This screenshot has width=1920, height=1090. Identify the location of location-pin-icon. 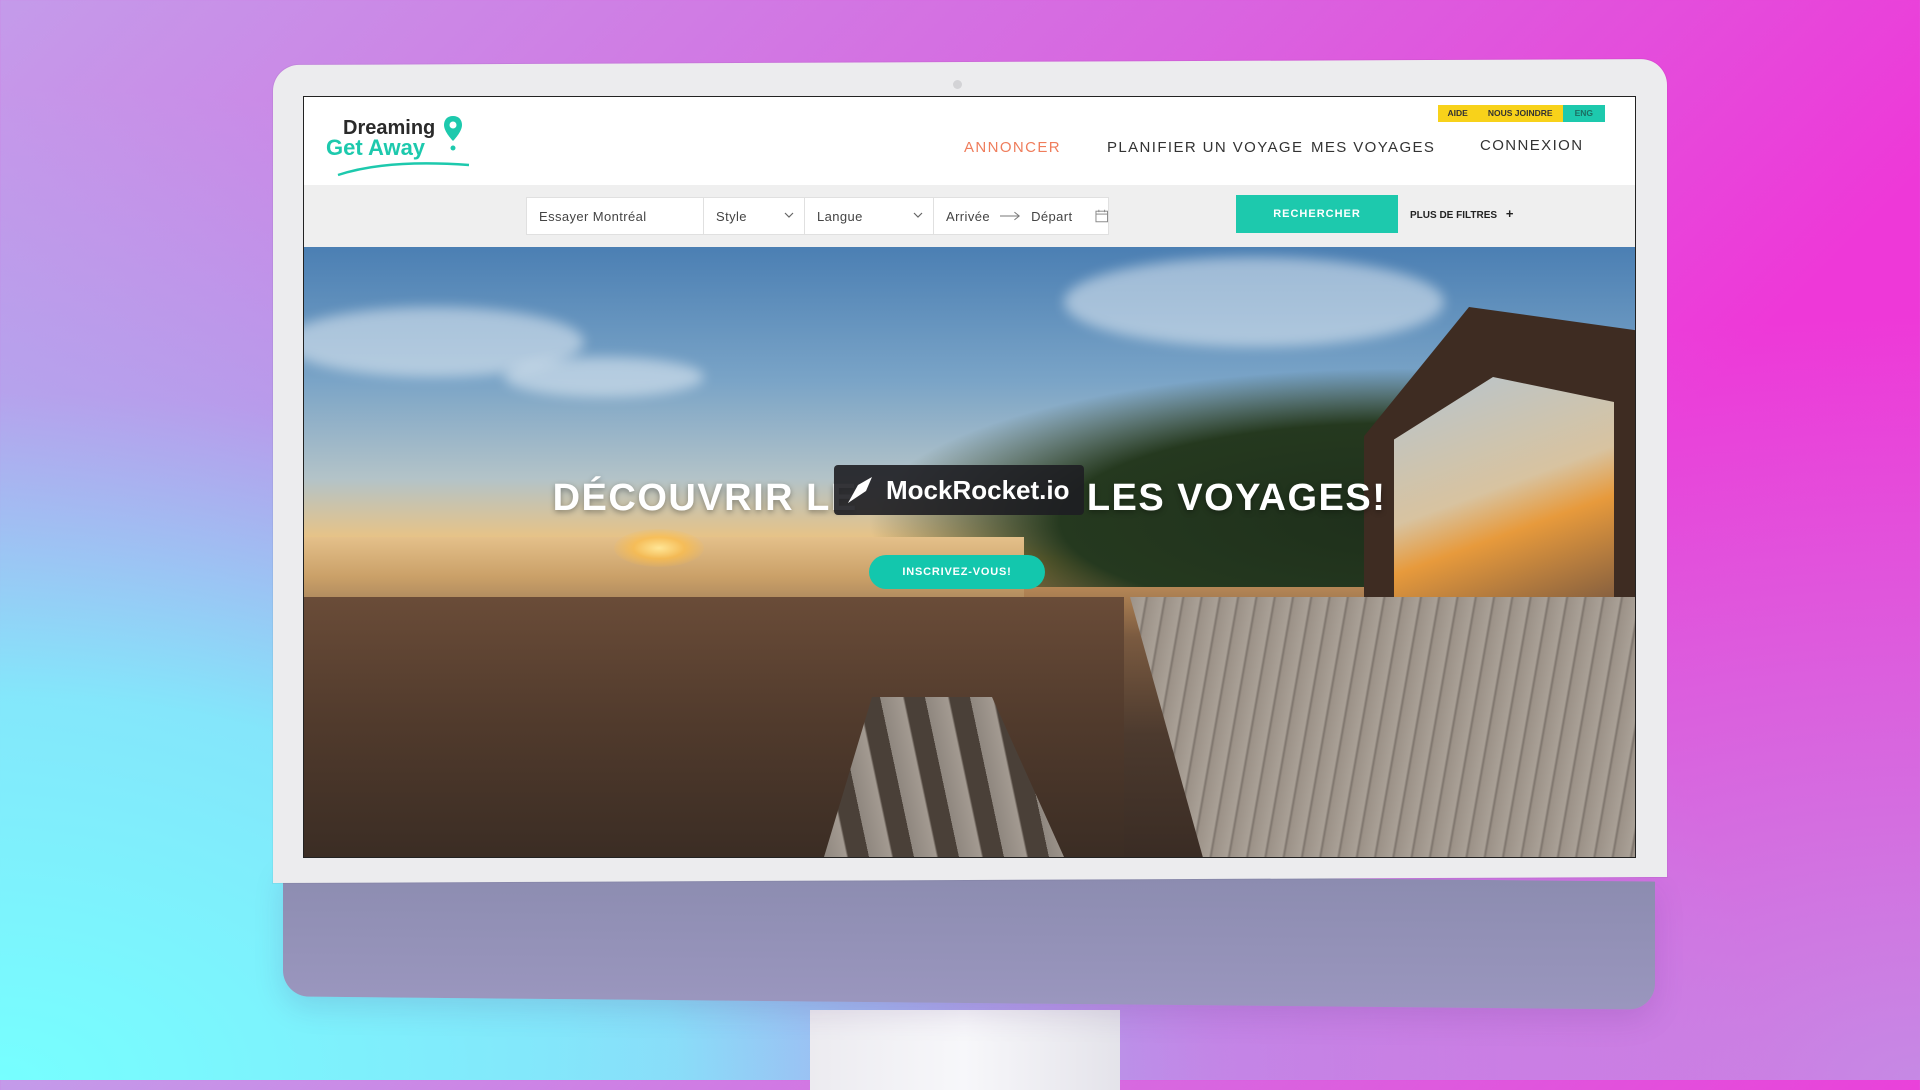
(453, 133).